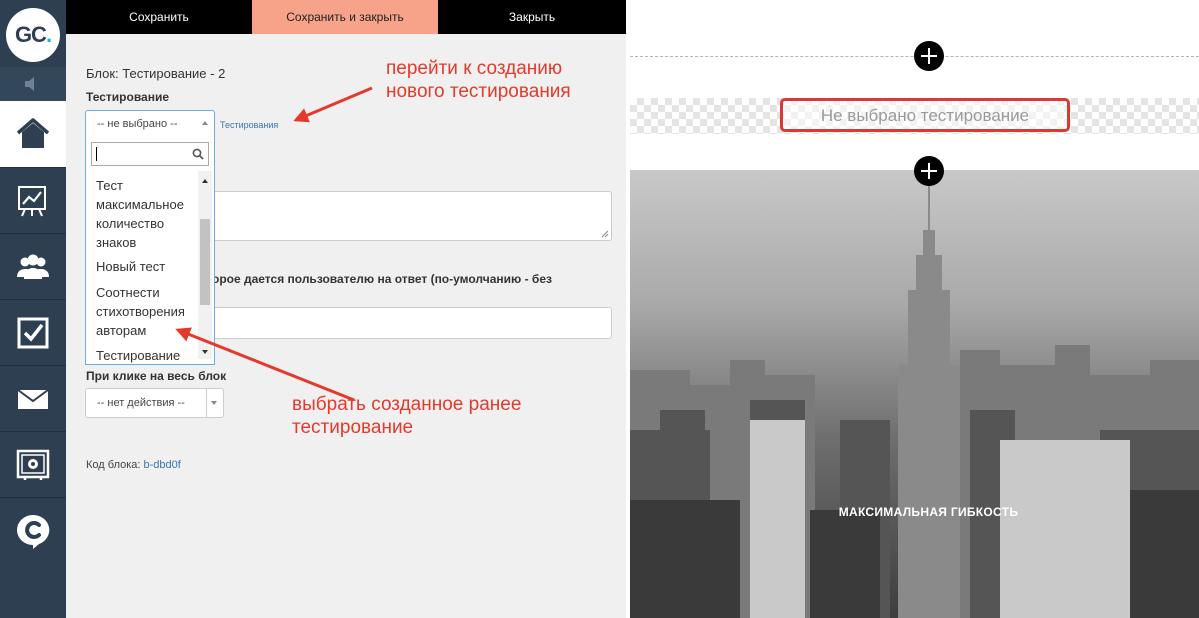 This screenshot has height=618, width=1199. What do you see at coordinates (605, 234) in the screenshot?
I see `resize-handle-icon` at bounding box center [605, 234].